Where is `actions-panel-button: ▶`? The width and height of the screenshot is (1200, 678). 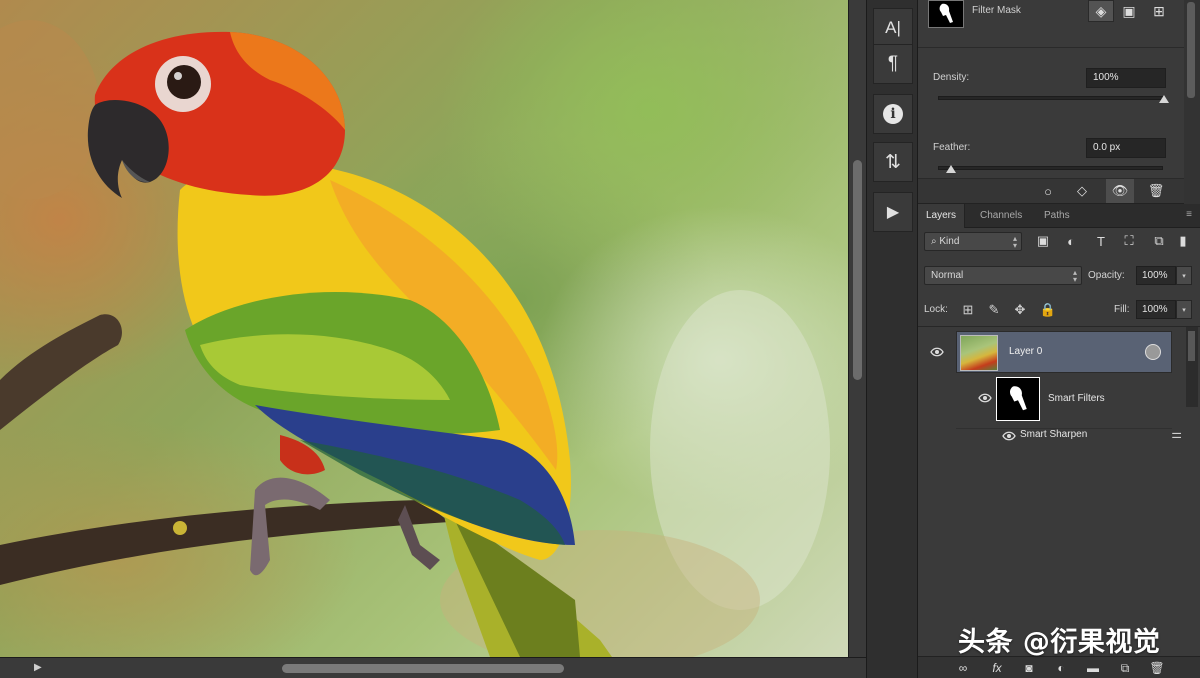 actions-panel-button: ▶ is located at coordinates (893, 212).